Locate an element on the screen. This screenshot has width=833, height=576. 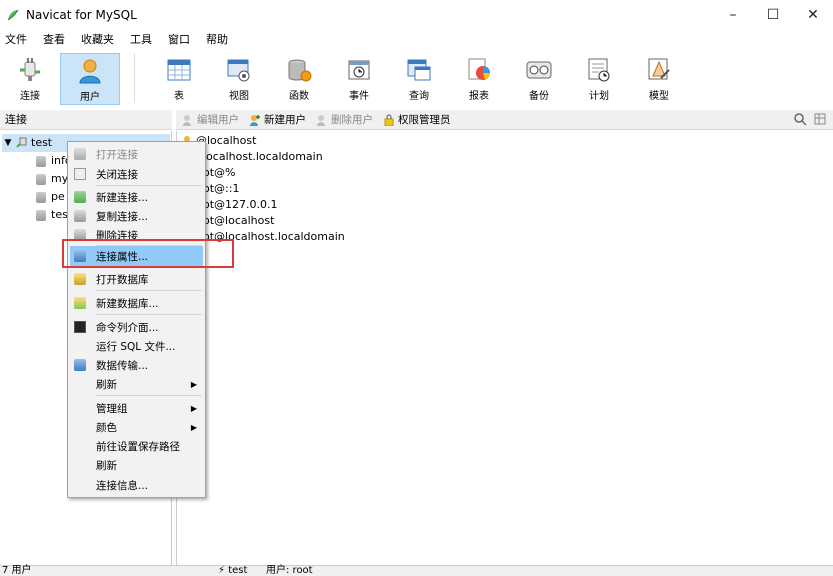
status-count: 7 用户 is located at coordinates (17, 570).